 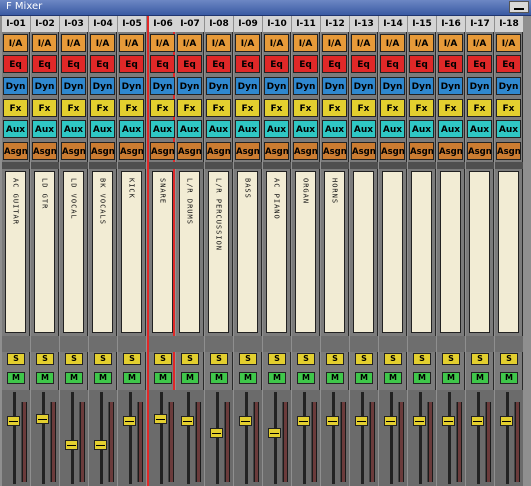 What do you see at coordinates (265, 8) in the screenshot?
I see `title-bar: F Mixer` at bounding box center [265, 8].